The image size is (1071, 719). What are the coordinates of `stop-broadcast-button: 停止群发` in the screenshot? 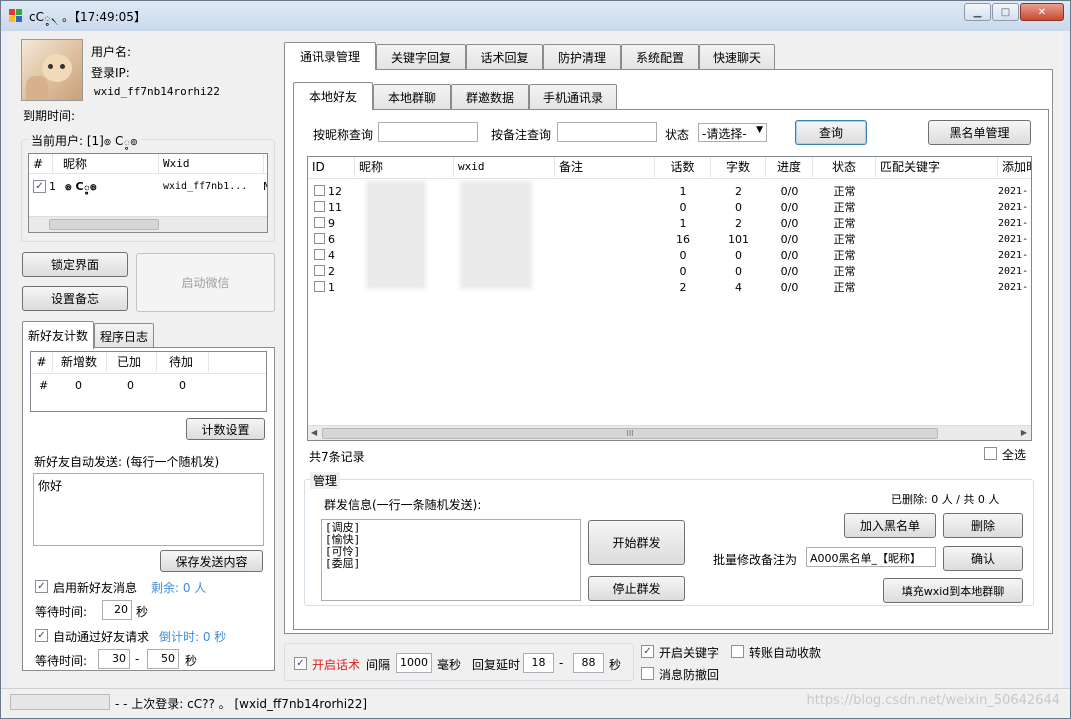 It's located at (636, 588).